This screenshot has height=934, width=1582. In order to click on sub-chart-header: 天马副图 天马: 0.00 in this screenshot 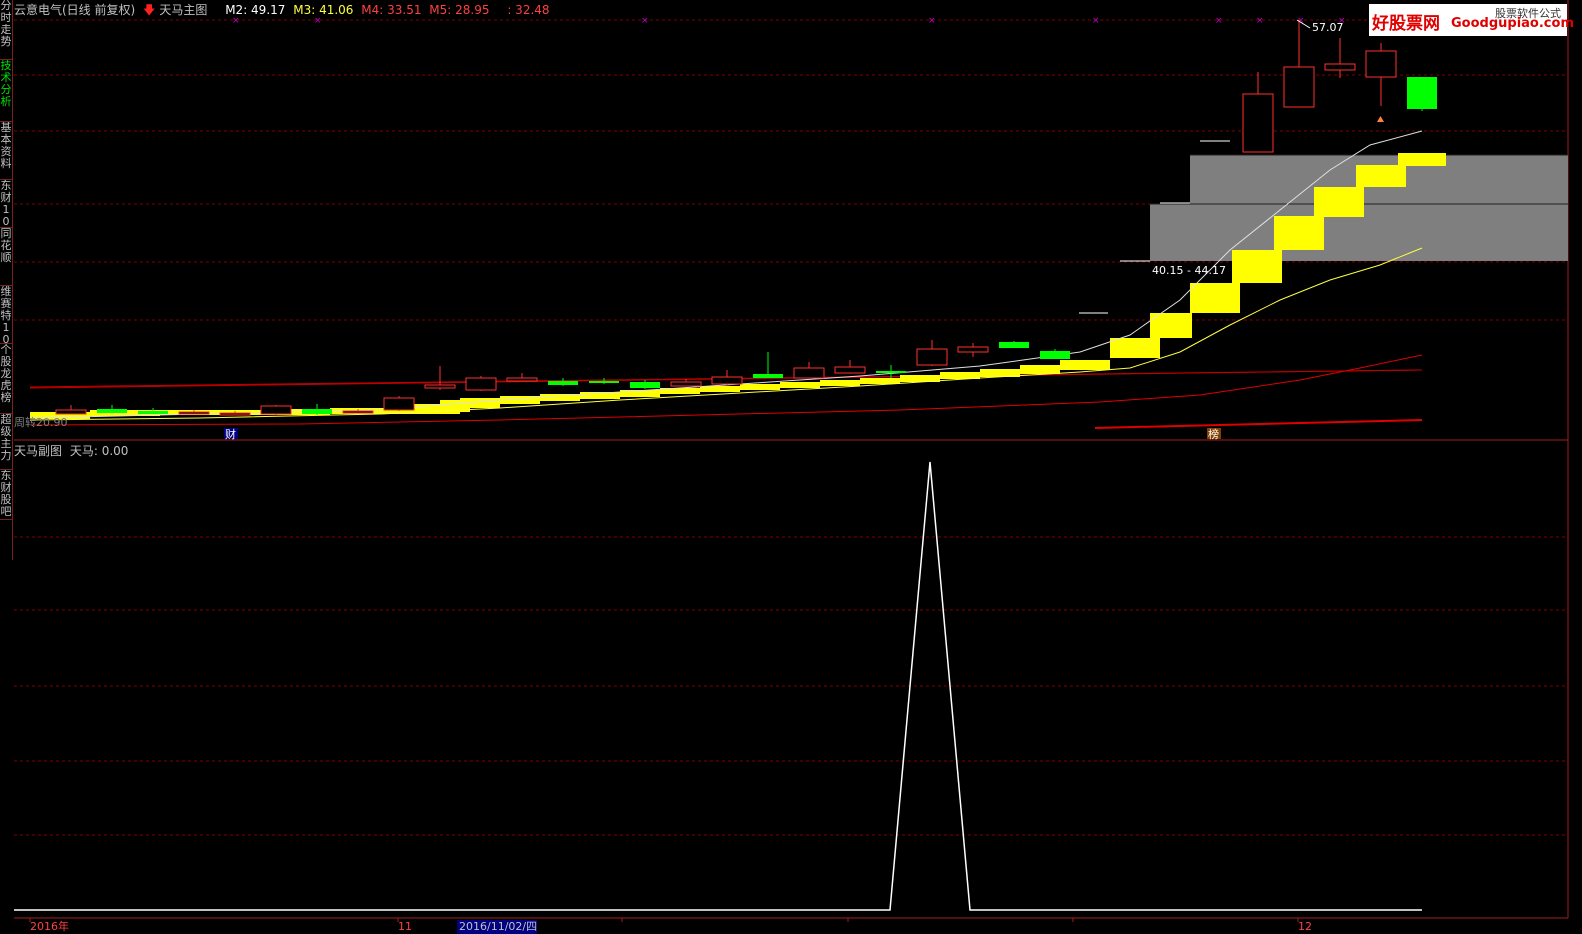, I will do `click(71, 450)`.